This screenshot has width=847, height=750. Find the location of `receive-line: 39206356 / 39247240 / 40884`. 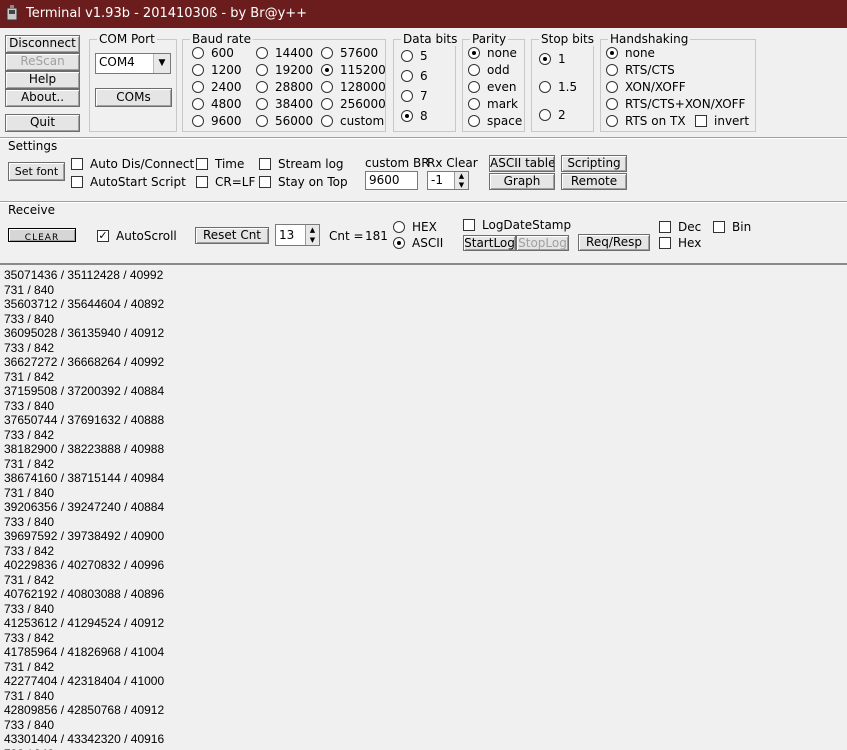

receive-line: 39206356 / 39247240 / 40884 is located at coordinates (84, 507).